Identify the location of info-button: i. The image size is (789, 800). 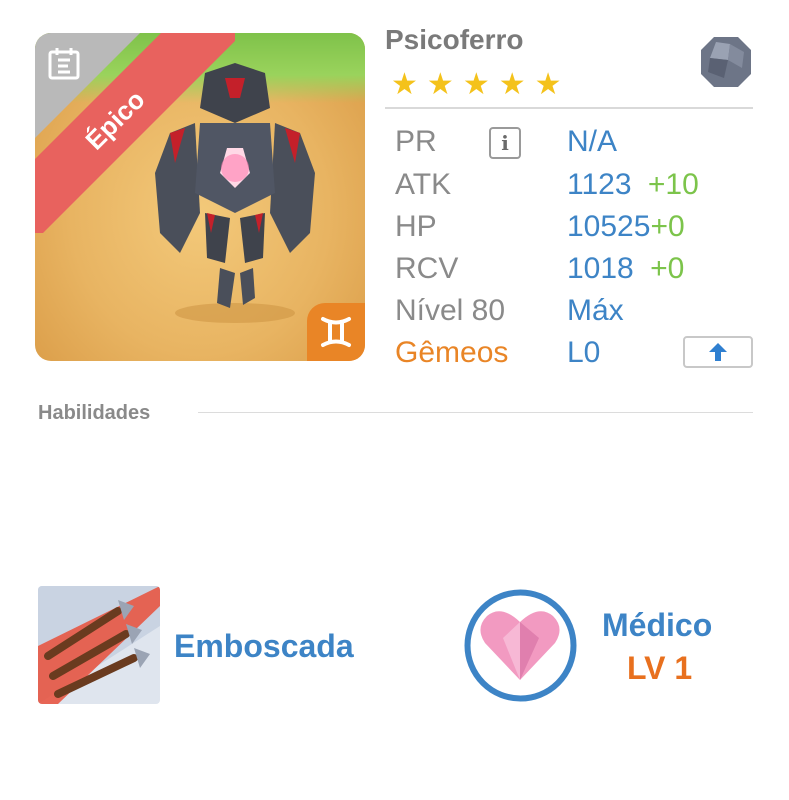
(505, 143).